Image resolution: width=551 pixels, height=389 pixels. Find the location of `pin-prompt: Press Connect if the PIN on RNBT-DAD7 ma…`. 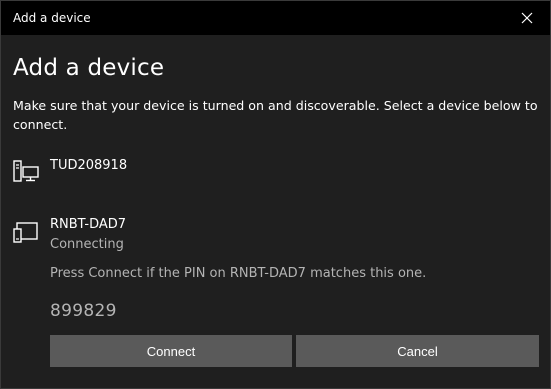

pin-prompt: Press Connect if the PIN on RNBT-DAD7 ma… is located at coordinates (238, 273).